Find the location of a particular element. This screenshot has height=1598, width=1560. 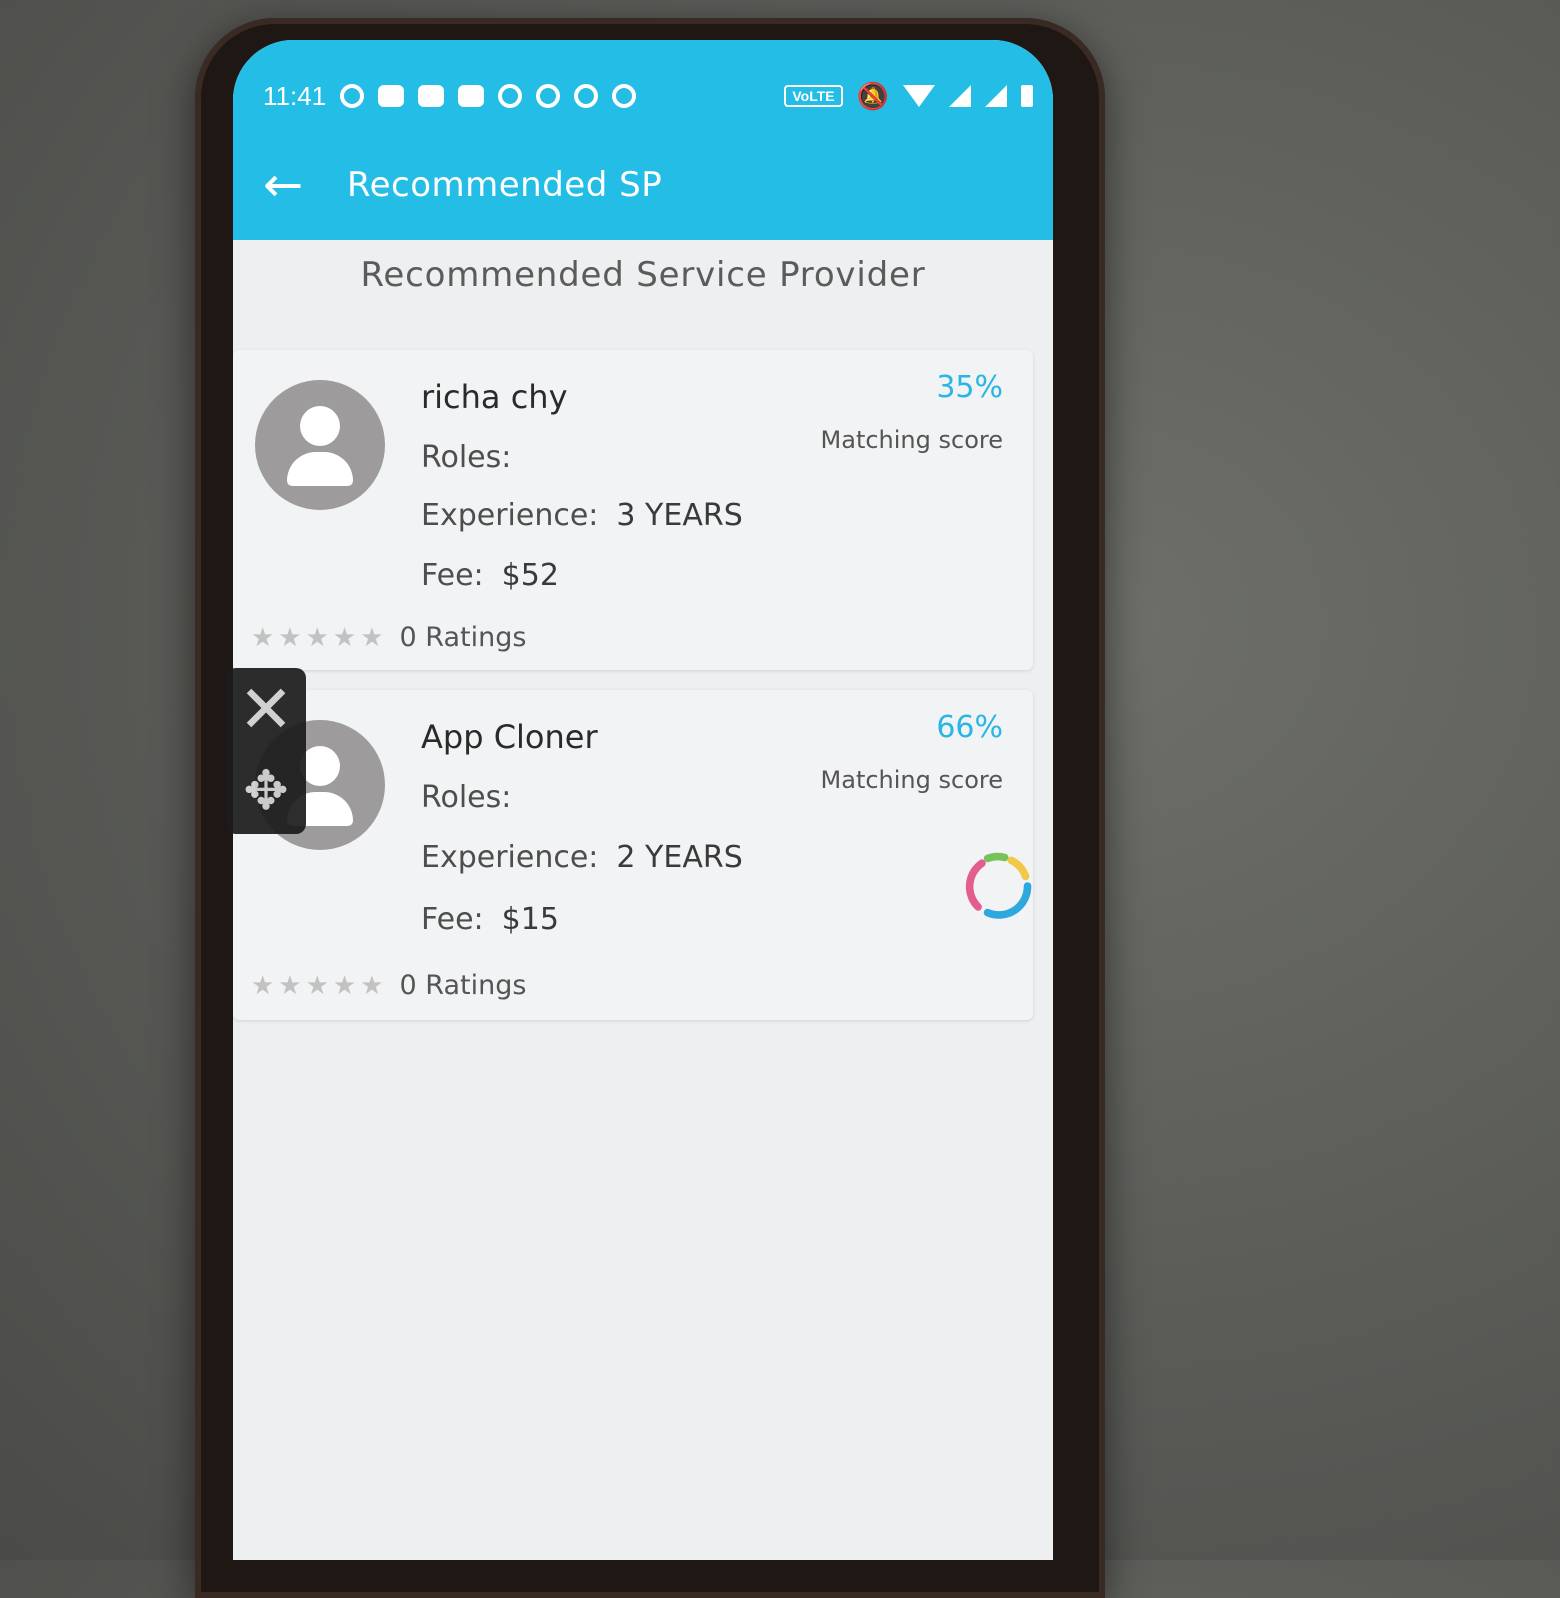

experience-value: 2 YEARS is located at coordinates (679, 857).